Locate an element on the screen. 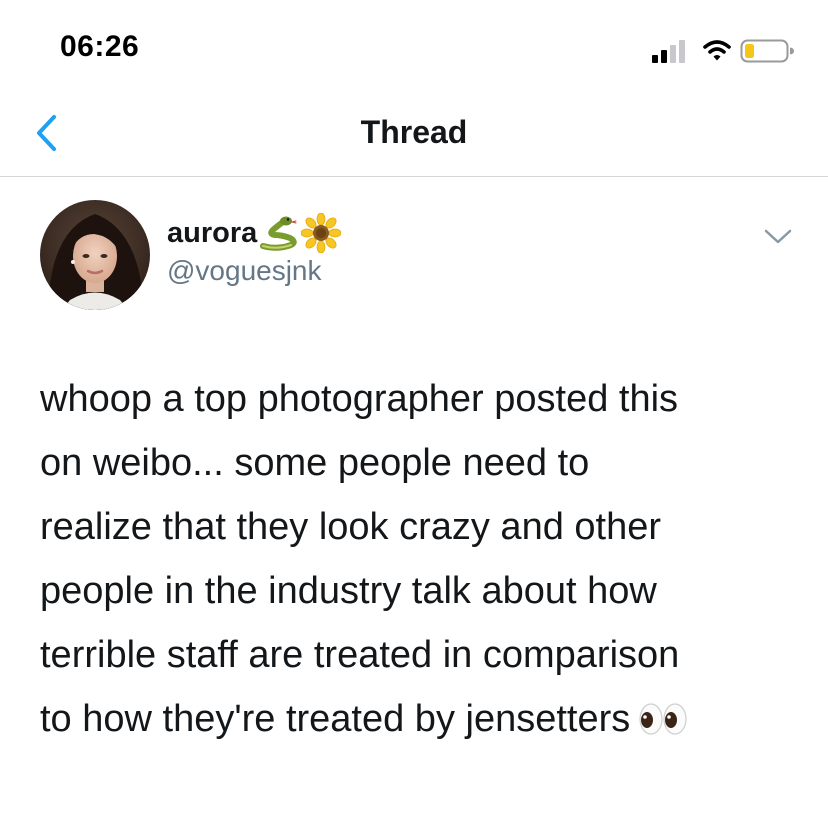  avatar-image is located at coordinates (95, 255).